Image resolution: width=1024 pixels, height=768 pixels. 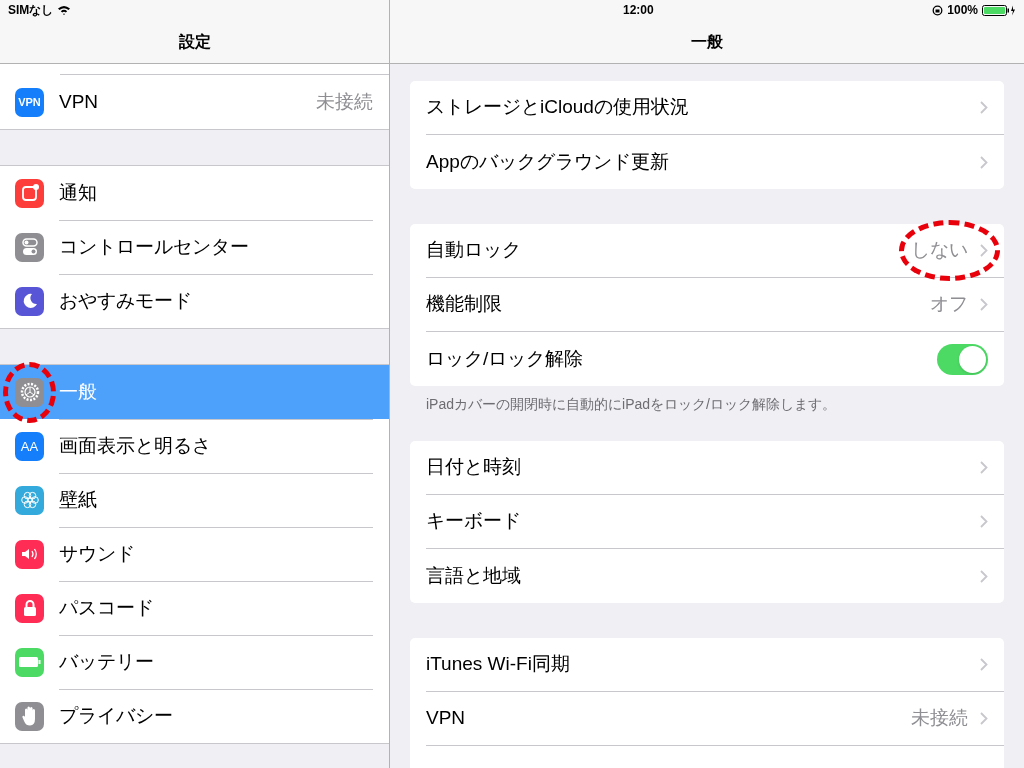 What do you see at coordinates (194, 608) in the screenshot?
I see `settings-item: パスコード` at bounding box center [194, 608].